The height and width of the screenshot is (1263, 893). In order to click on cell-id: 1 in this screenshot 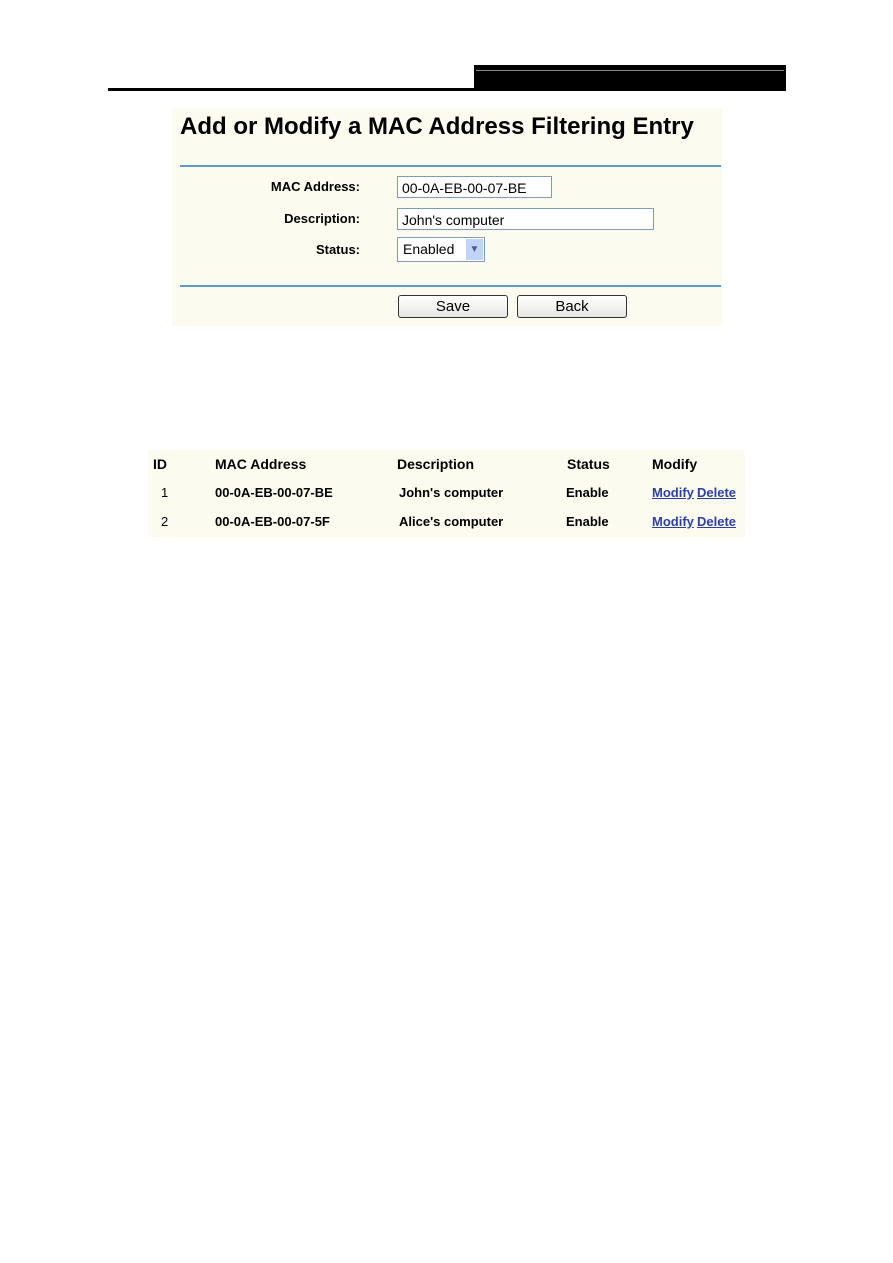, I will do `click(165, 492)`.